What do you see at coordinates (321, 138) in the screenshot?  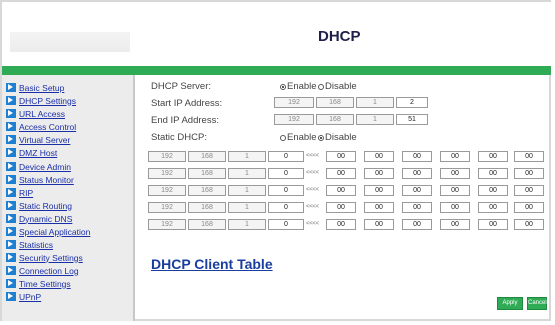 I see `static-disable-radio` at bounding box center [321, 138].